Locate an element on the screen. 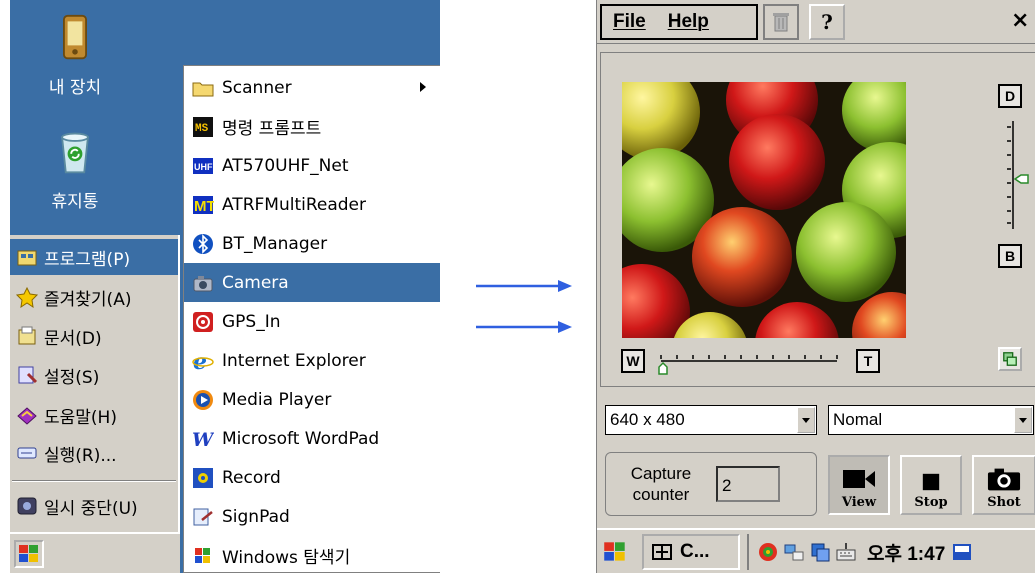  submenu-item-internet-explorer: e Internet Explorer is located at coordinates (312, 360).